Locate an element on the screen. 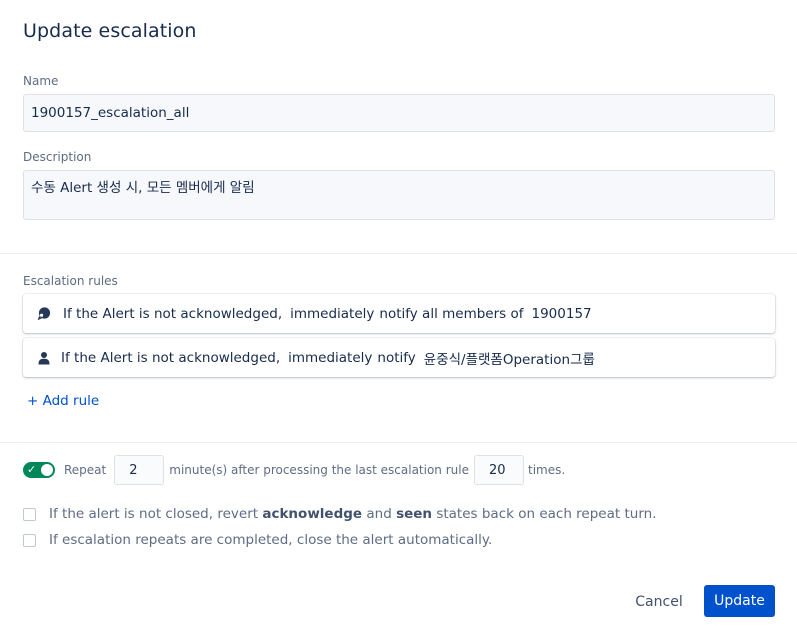 The height and width of the screenshot is (634, 797). revert-text-3: states back on each repeat turn. is located at coordinates (546, 514).